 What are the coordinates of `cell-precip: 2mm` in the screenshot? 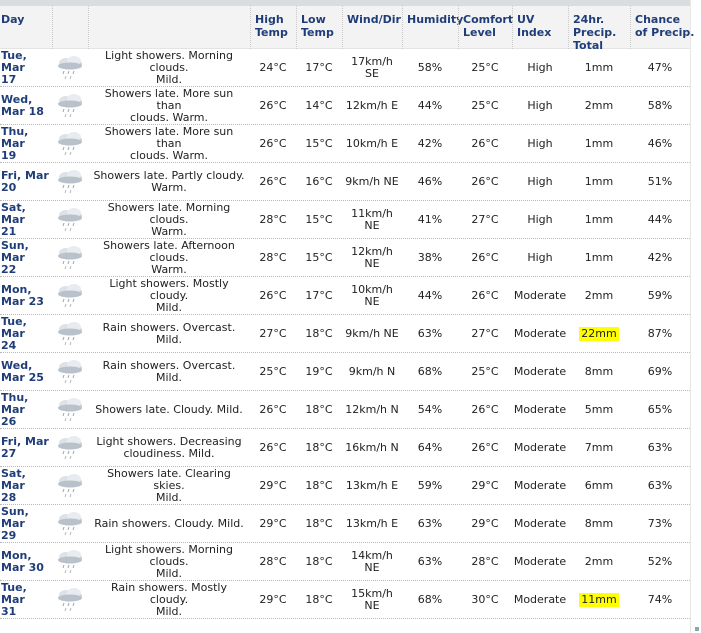 It's located at (599, 562).